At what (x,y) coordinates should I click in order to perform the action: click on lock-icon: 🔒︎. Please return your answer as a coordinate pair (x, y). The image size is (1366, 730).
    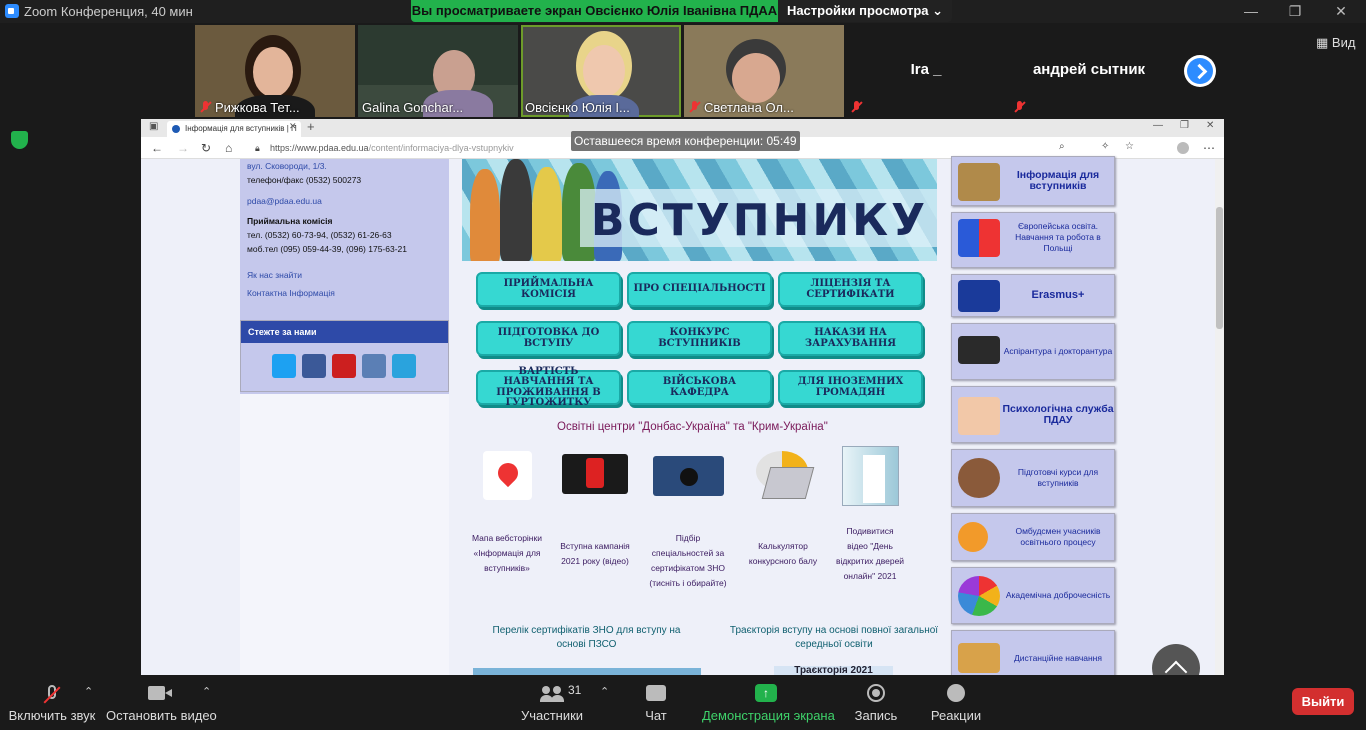
    Looking at the image, I should click on (257, 148).